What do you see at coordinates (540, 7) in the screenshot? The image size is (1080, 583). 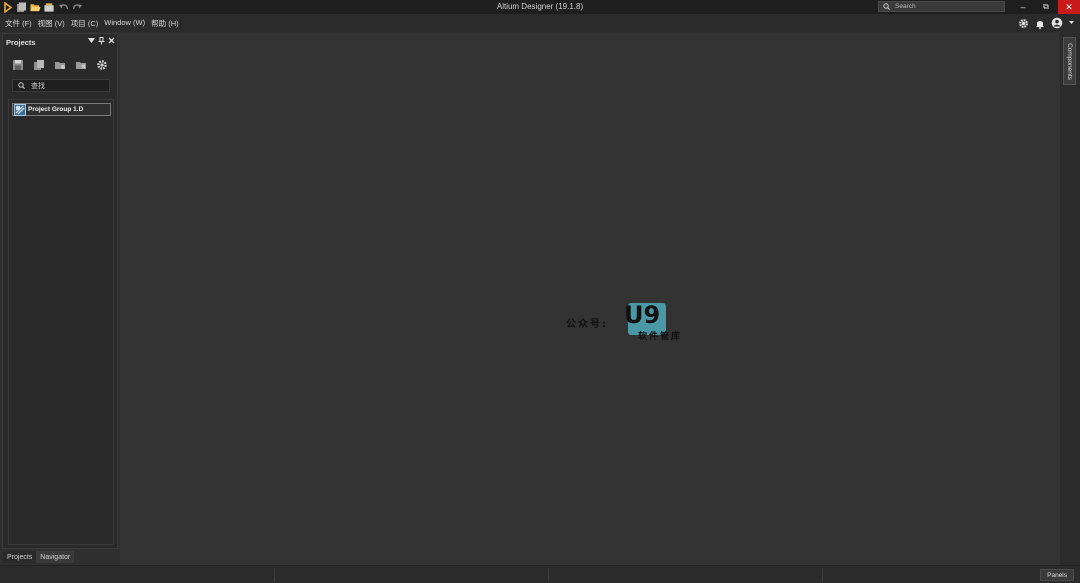 I see `title-bar: Altium Designer (19.1.8) Search – ⧉ ✕` at bounding box center [540, 7].